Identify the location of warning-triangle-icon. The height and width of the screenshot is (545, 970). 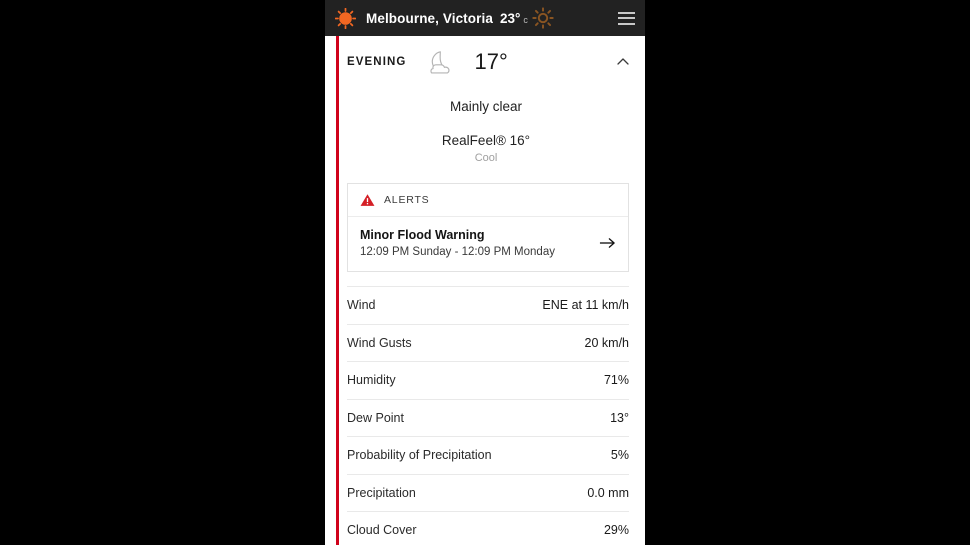
(367, 200).